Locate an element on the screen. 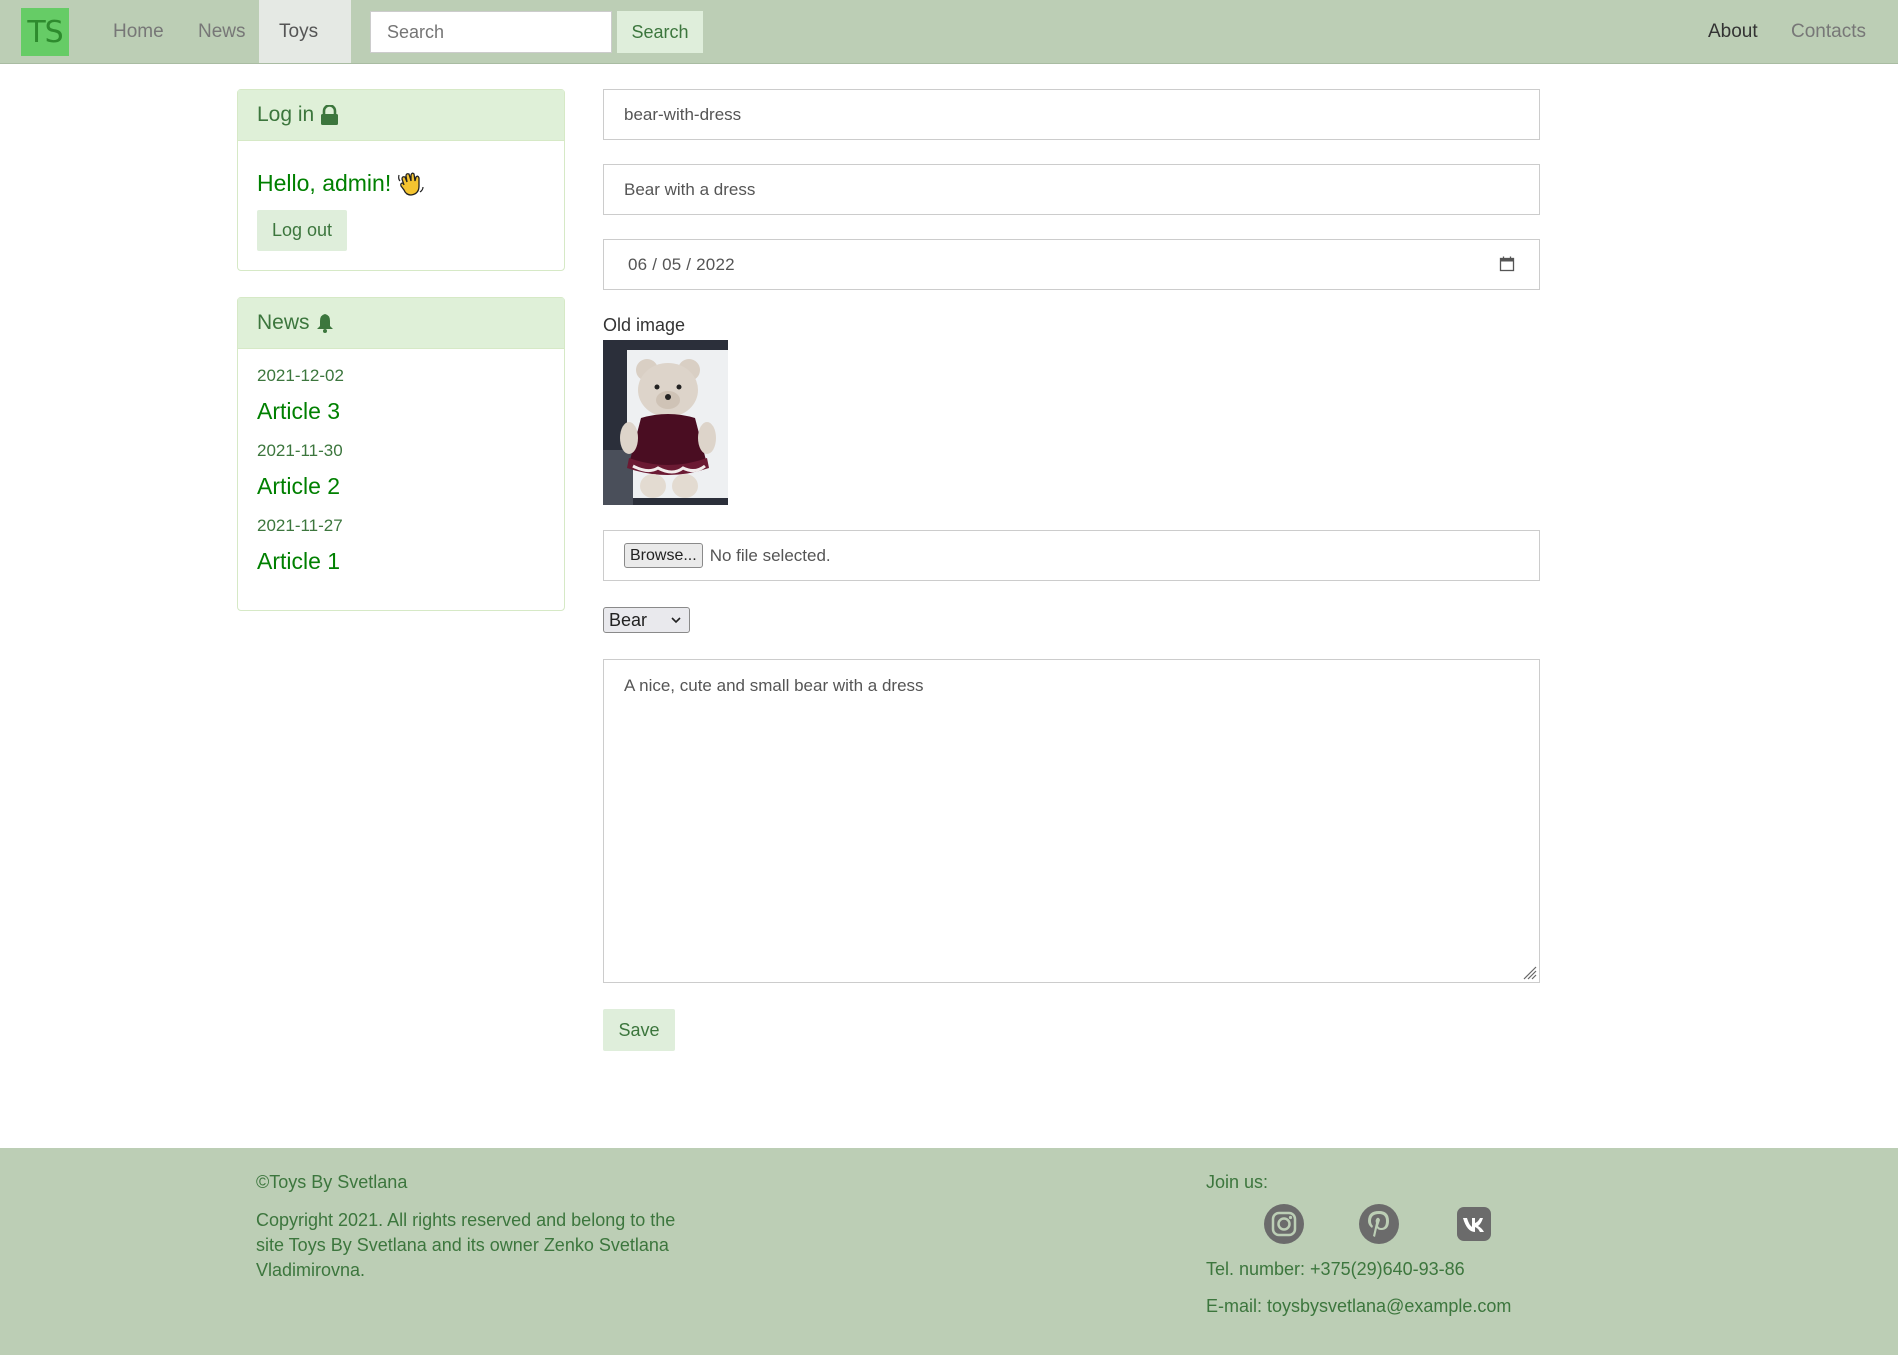 The image size is (1898, 1355). join-us-label: Join us: is located at coordinates (1237, 1182).